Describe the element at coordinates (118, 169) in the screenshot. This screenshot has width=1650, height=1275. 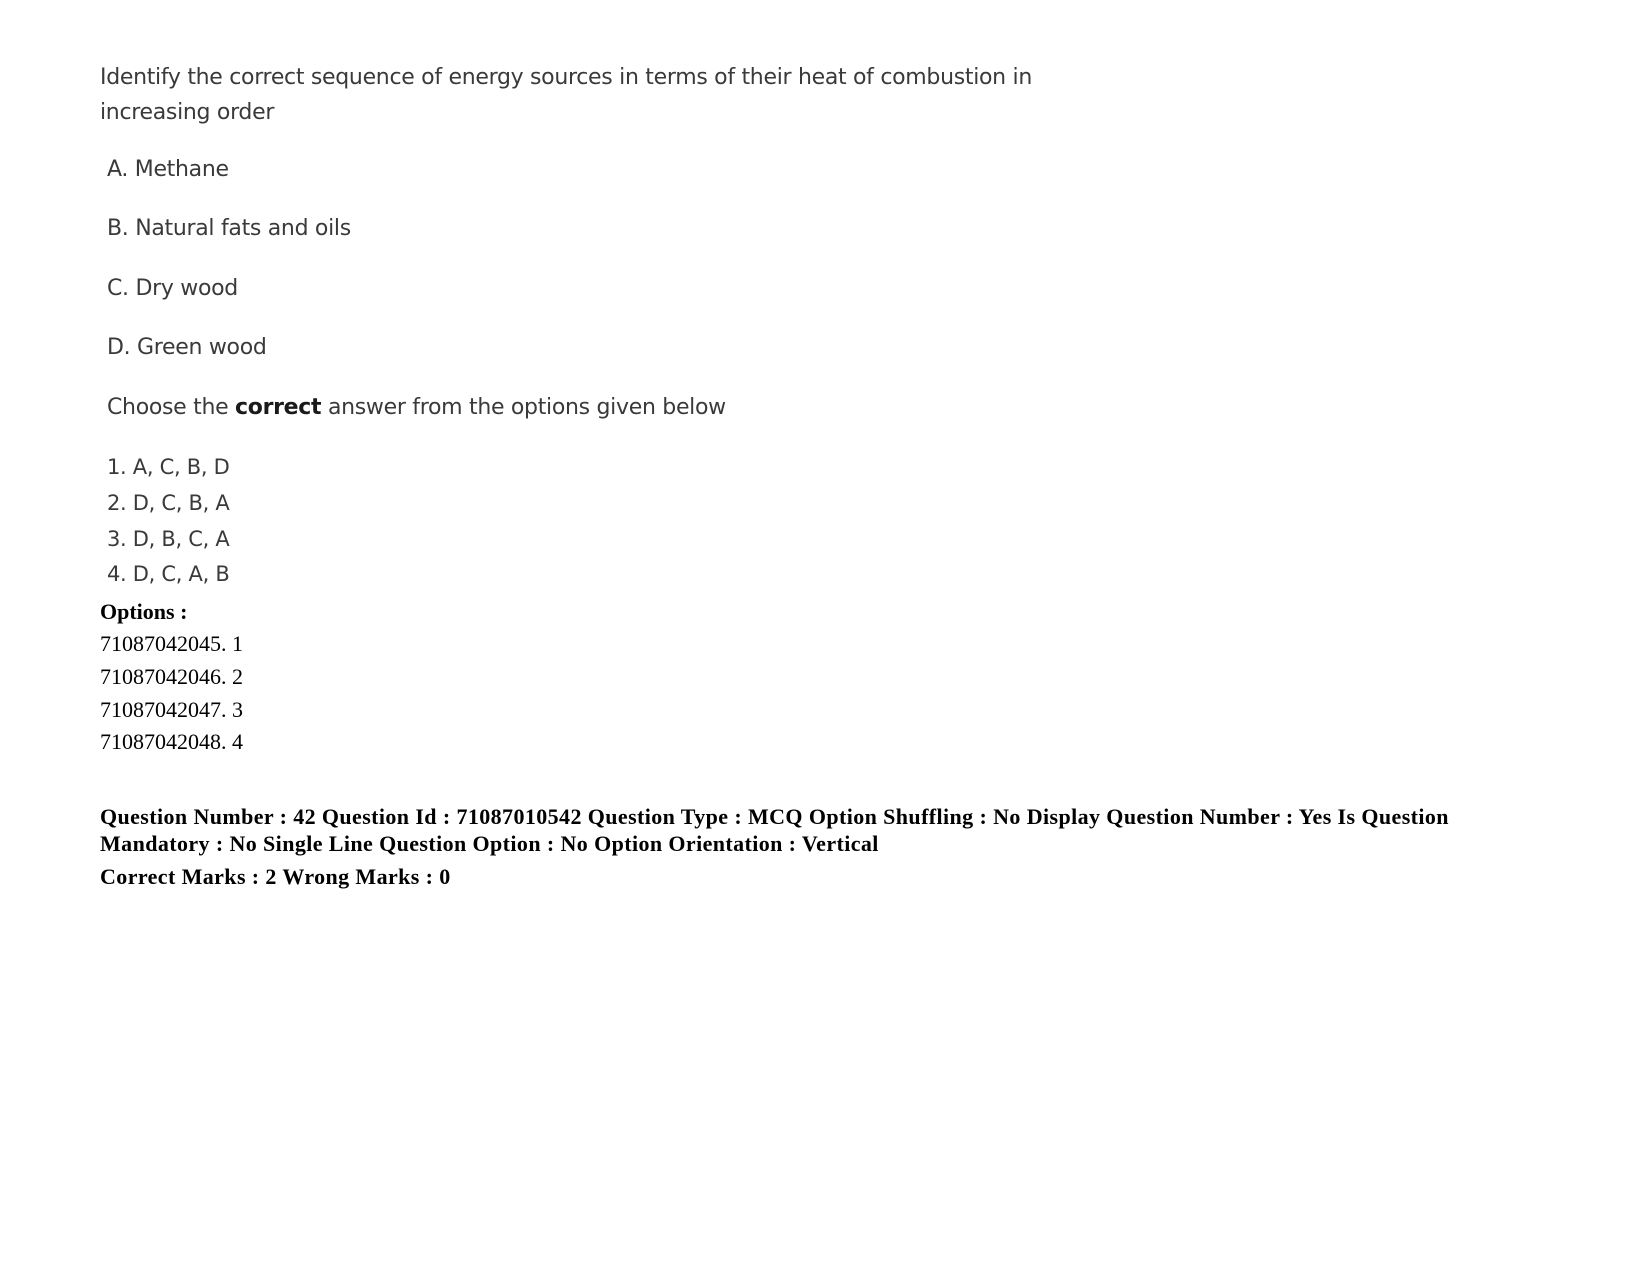
I see `statement-label: A.` at that location.